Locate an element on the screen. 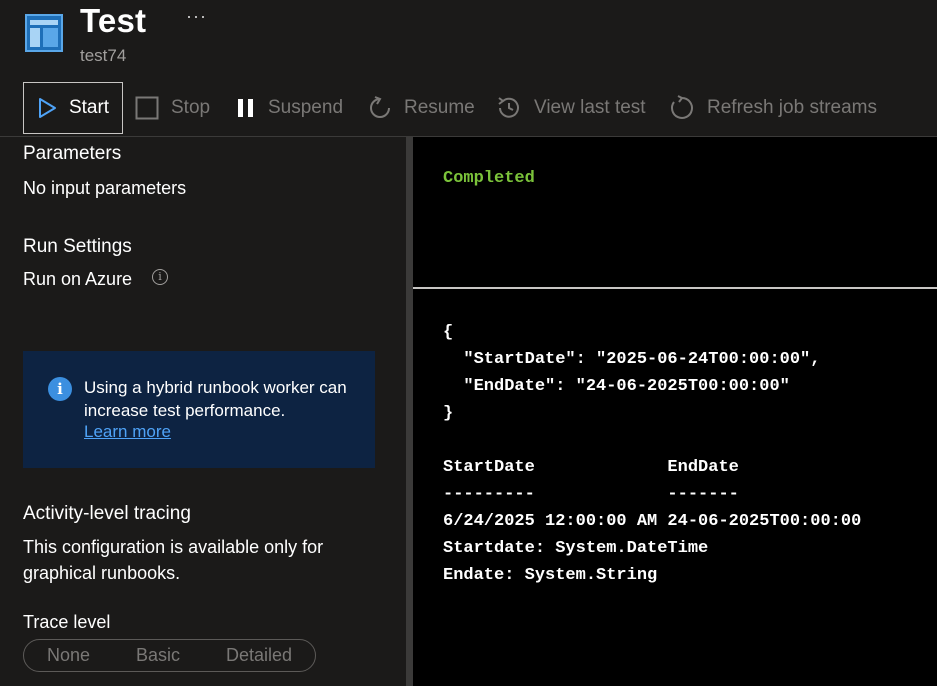 Image resolution: width=937 pixels, height=686 pixels. learn-more-link: Learn more is located at coordinates (127, 432).